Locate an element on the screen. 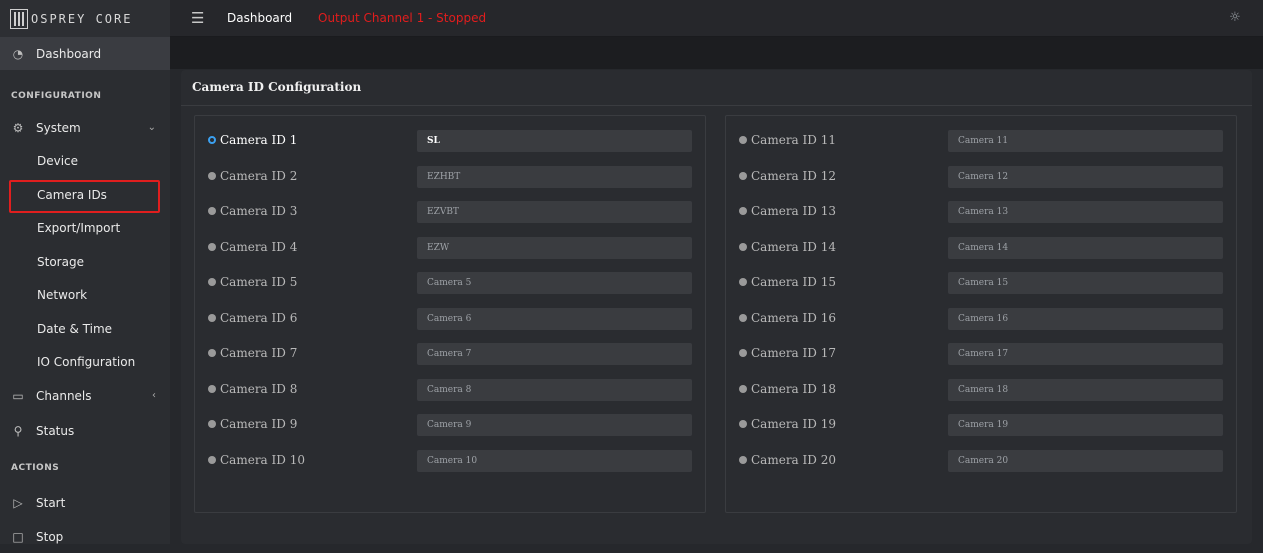 The image size is (1263, 553). sidebar-item-date-time: Date & Time is located at coordinates (85, 328).